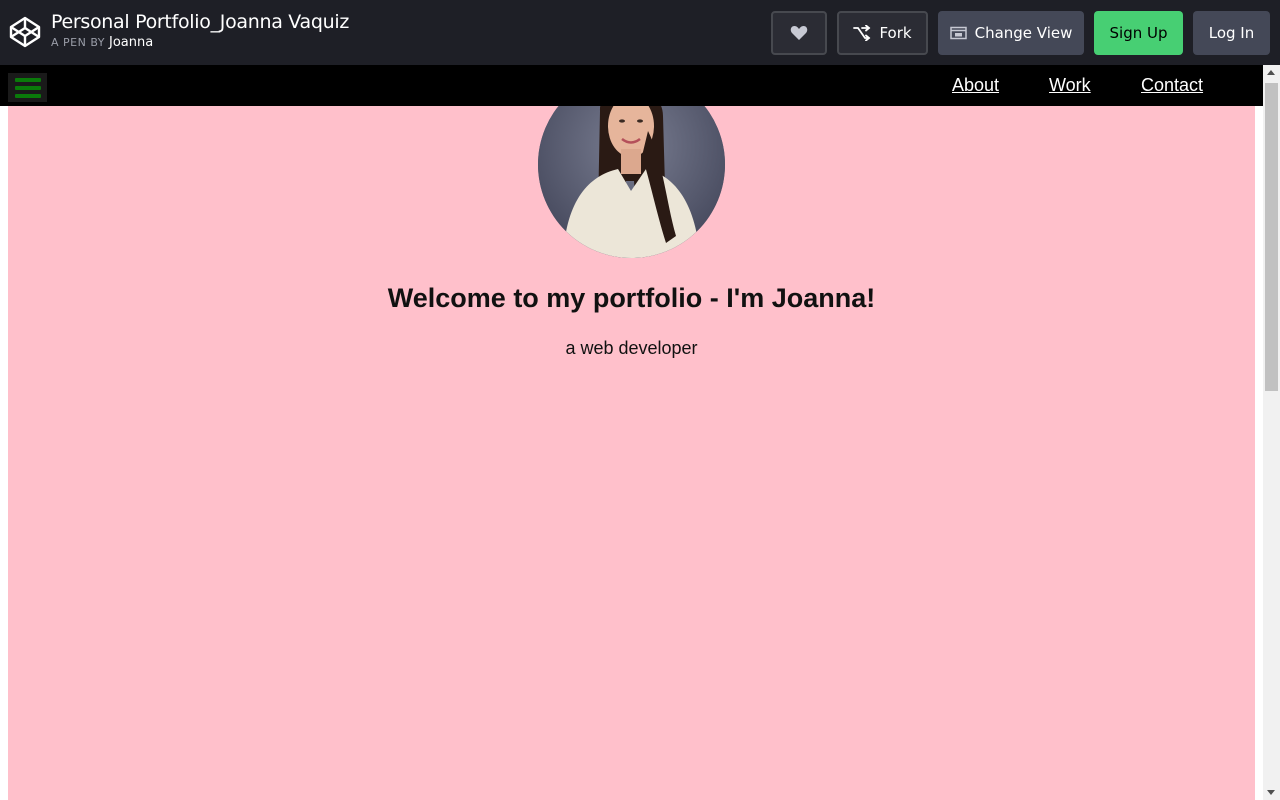 This screenshot has height=800, width=1280. What do you see at coordinates (200, 42) in the screenshot?
I see `pen-byline: A PEN BY Joanna` at bounding box center [200, 42].